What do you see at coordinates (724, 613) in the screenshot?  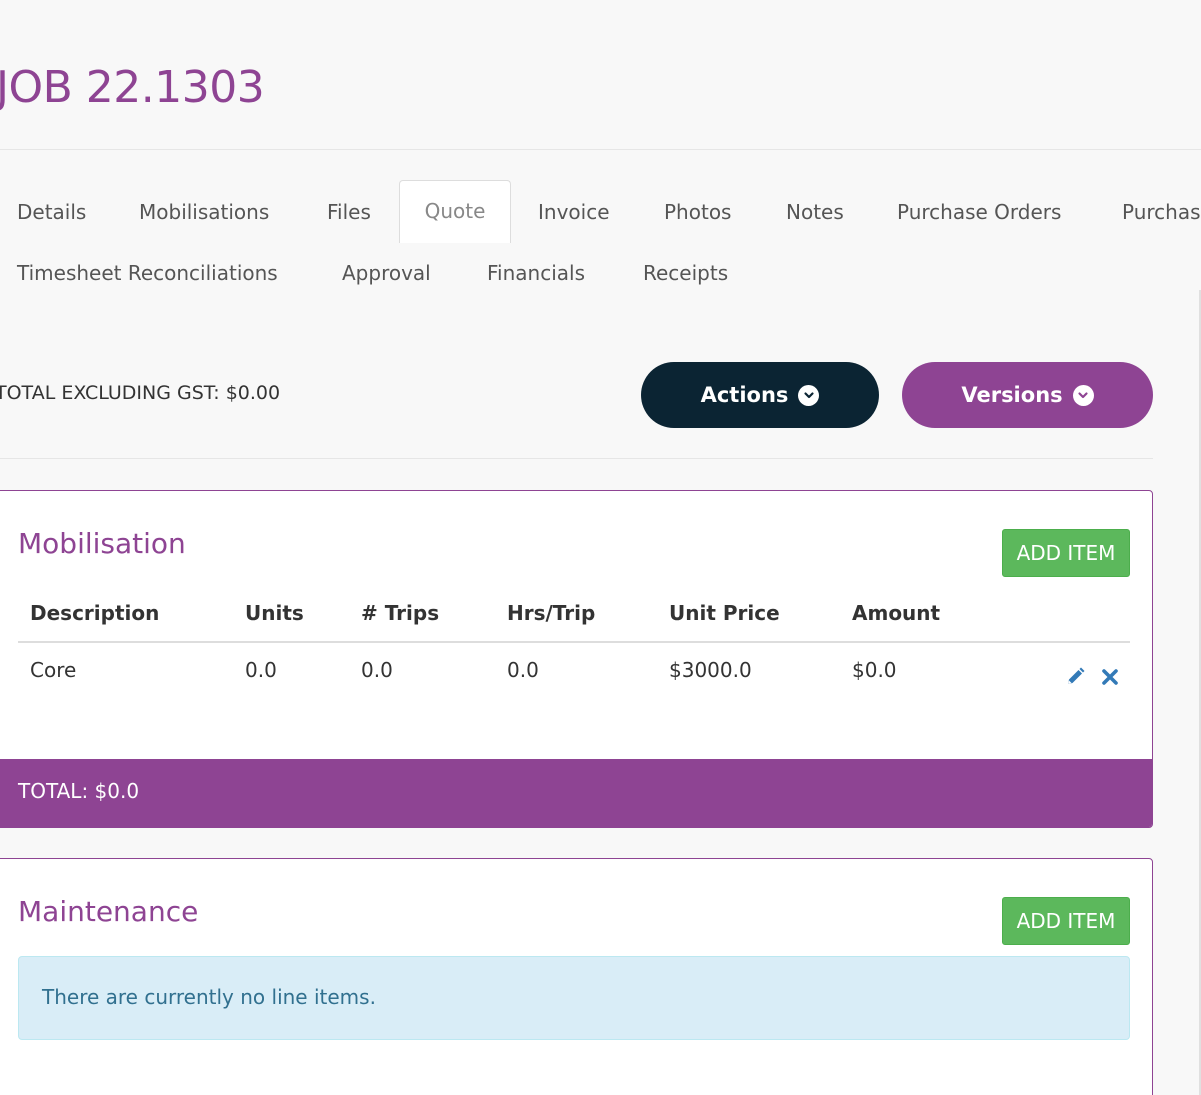 I see `column-header-unit-price: Unit Price` at bounding box center [724, 613].